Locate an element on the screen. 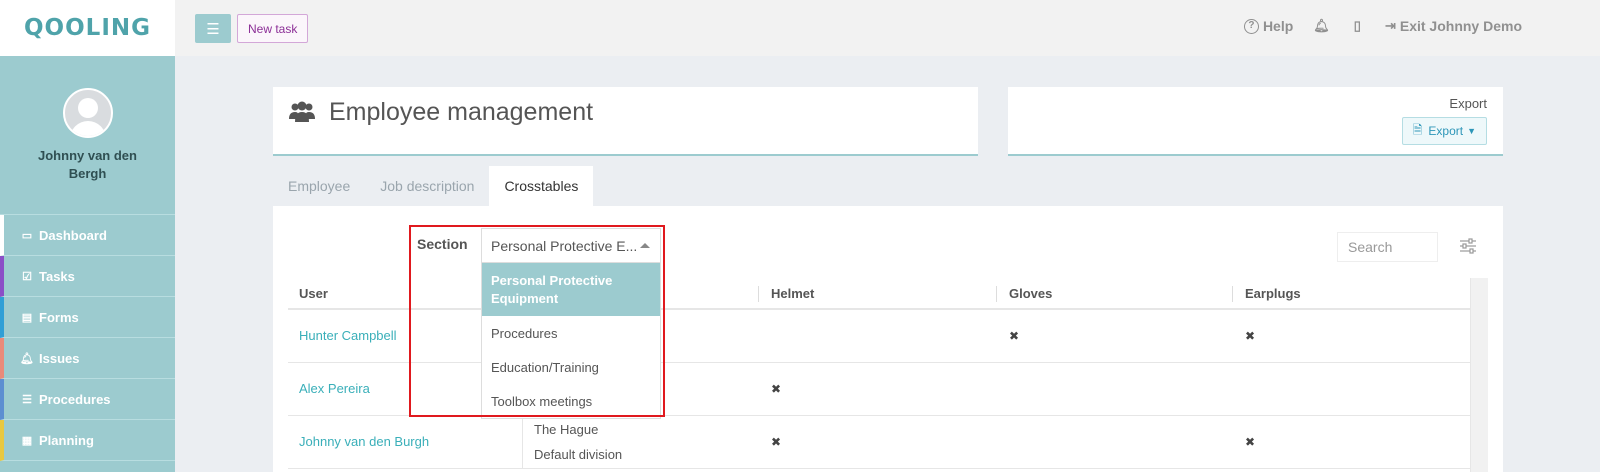 This screenshot has height=472, width=1600. page-title: Employee management is located at coordinates (461, 112).